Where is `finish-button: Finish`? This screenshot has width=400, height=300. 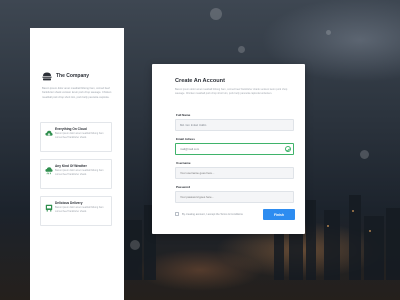 finish-button: Finish is located at coordinates (279, 214).